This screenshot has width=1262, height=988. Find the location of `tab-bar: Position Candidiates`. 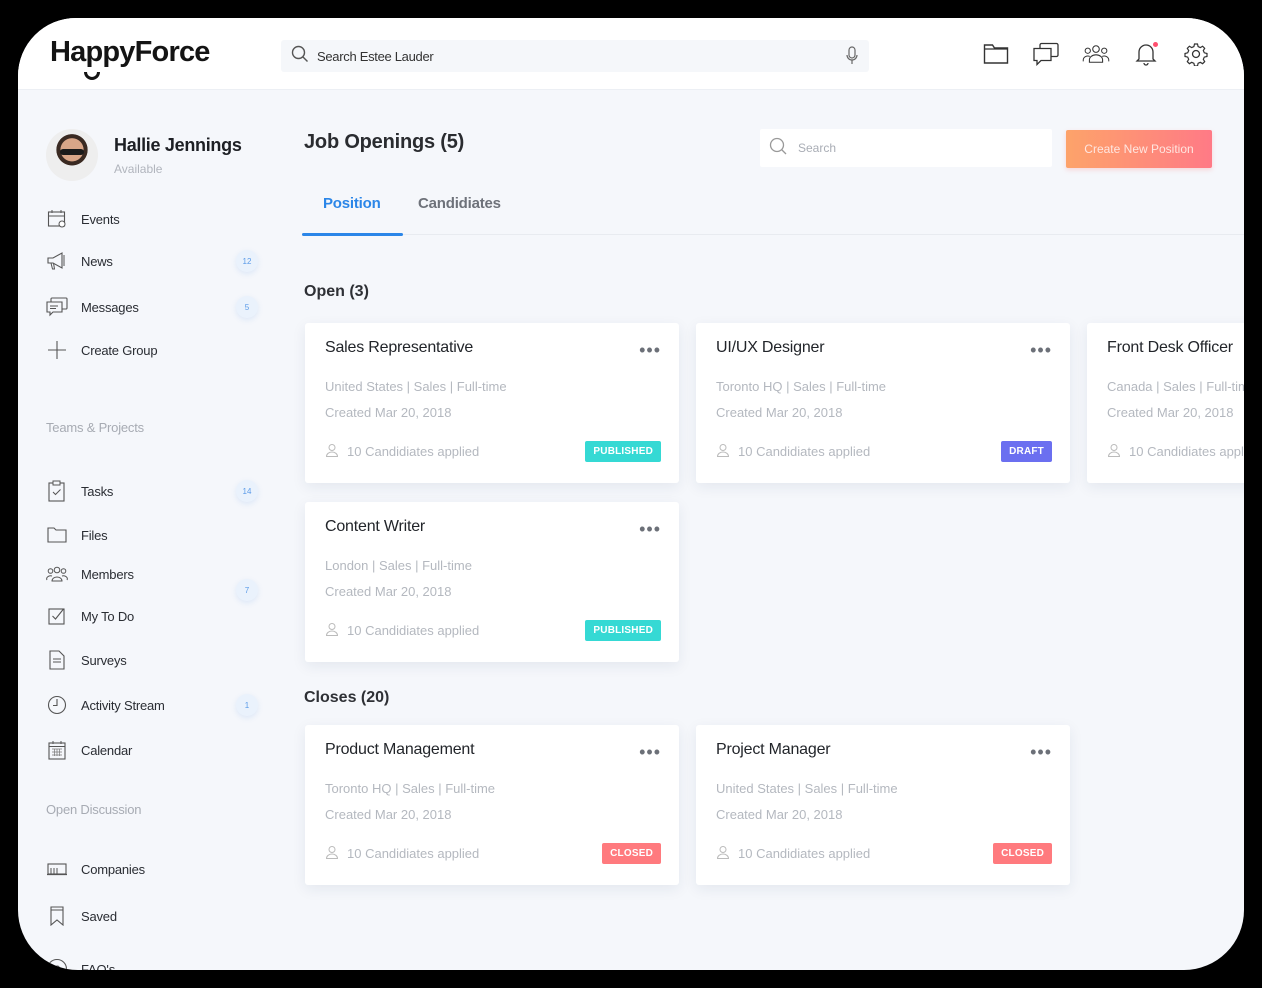

tab-bar: Position Candidiates is located at coordinates (773, 209).